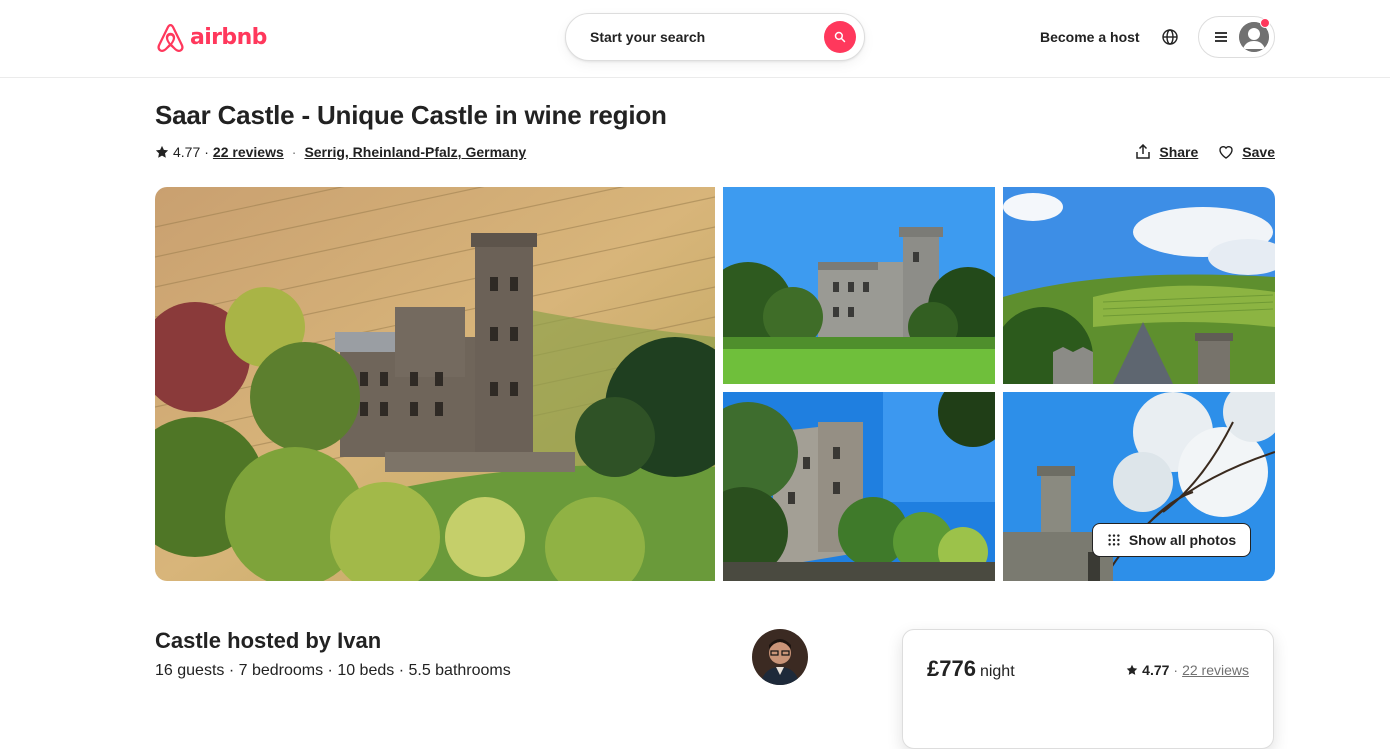 The height and width of the screenshot is (749, 1390). I want to click on save-button: Save, so click(1246, 152).